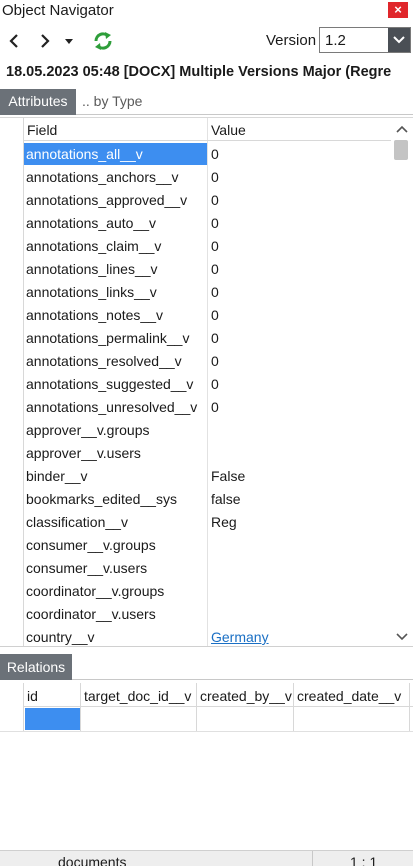 This screenshot has width=413, height=866. What do you see at coordinates (207, 499) in the screenshot?
I see `table-row: bookmarks_edited__sys false` at bounding box center [207, 499].